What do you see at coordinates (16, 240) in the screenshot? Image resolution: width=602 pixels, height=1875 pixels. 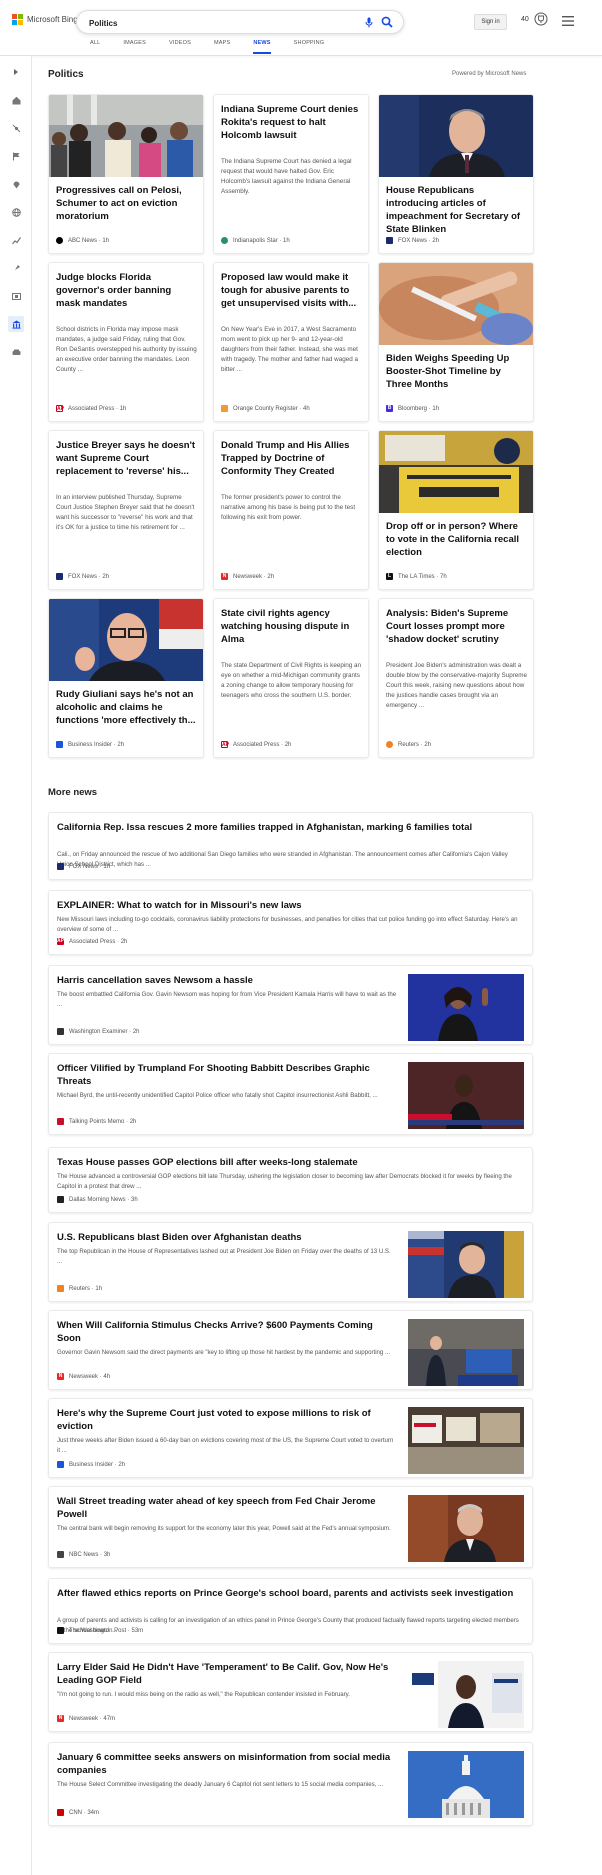 I see `chart-icon` at bounding box center [16, 240].